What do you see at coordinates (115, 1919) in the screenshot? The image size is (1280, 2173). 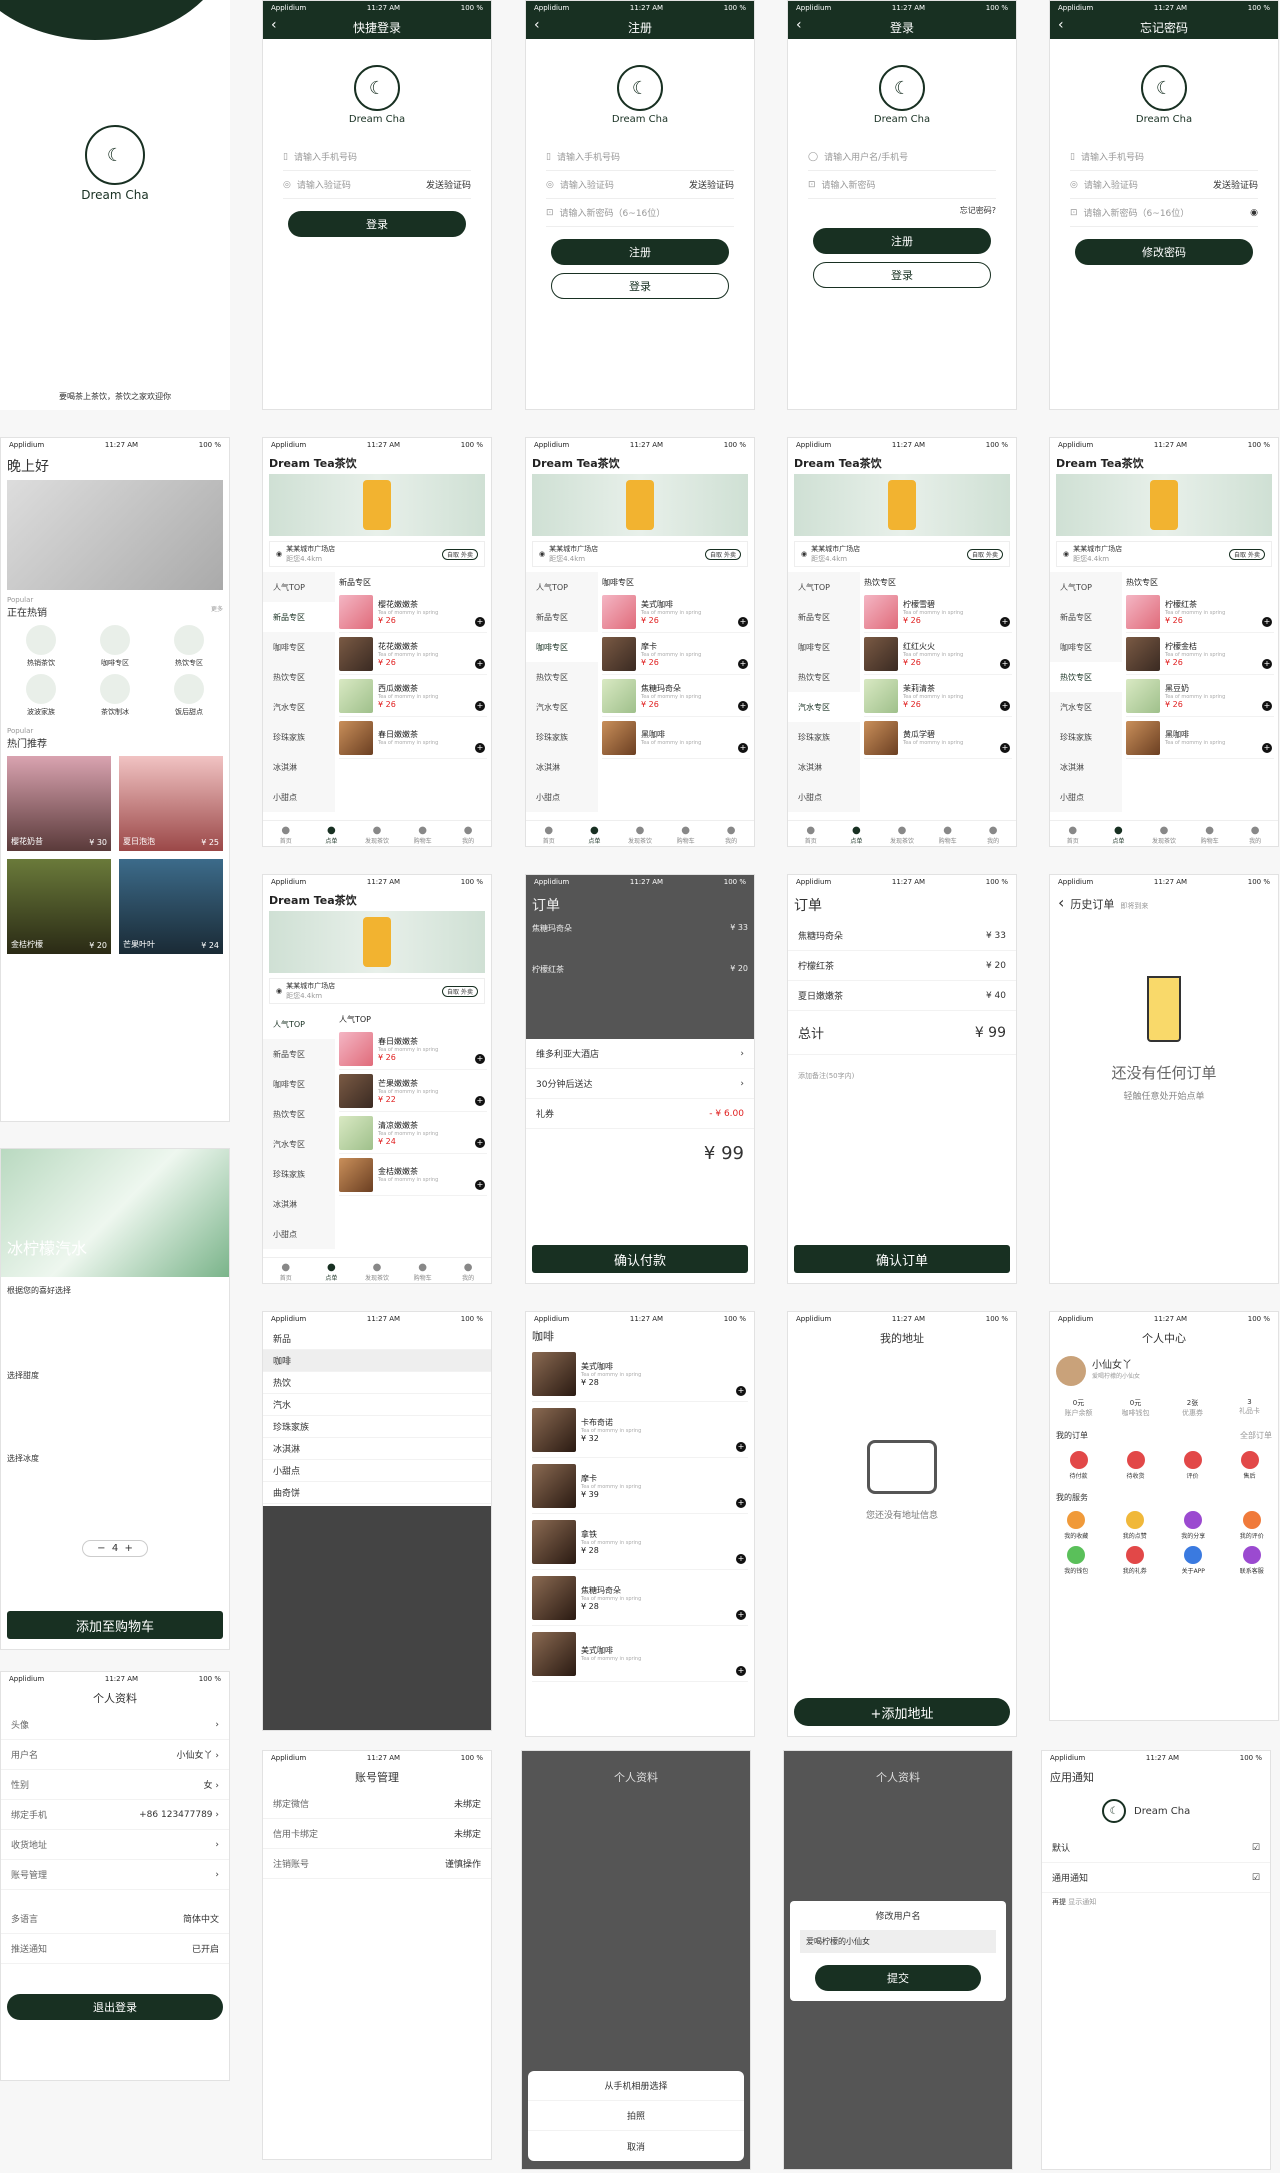 I see `language-row: 多语言 简体中文` at bounding box center [115, 1919].